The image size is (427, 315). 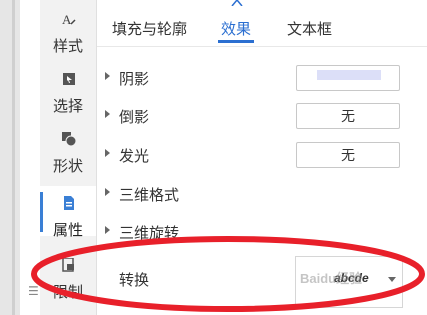 I want to click on side-toolbar: A 样式 选择 形状 属性 限制, so click(x=68, y=157).